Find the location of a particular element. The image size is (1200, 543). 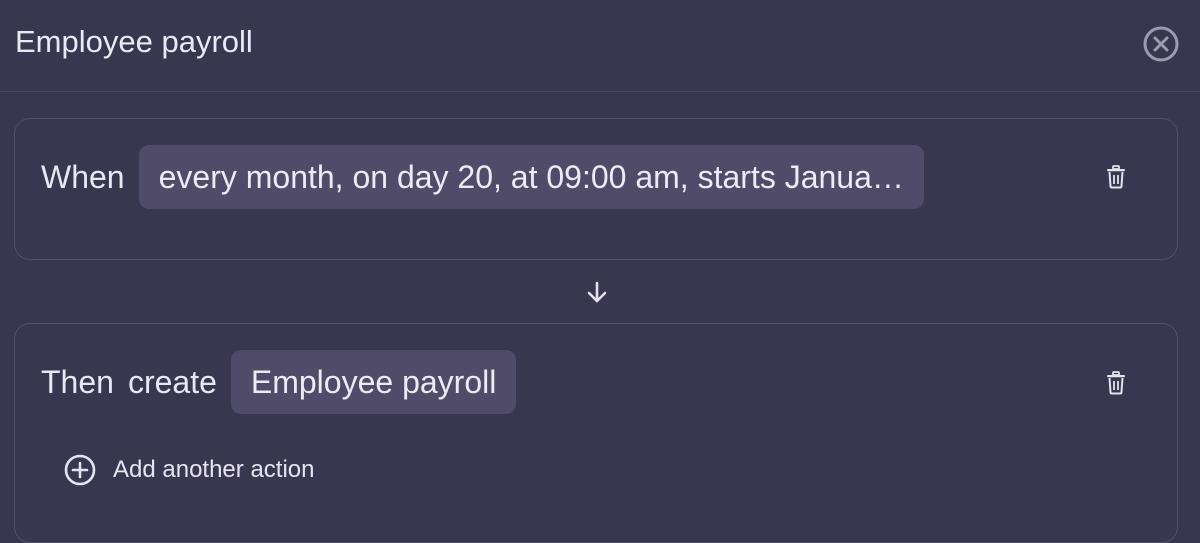

connector-arrow is located at coordinates (597, 293).